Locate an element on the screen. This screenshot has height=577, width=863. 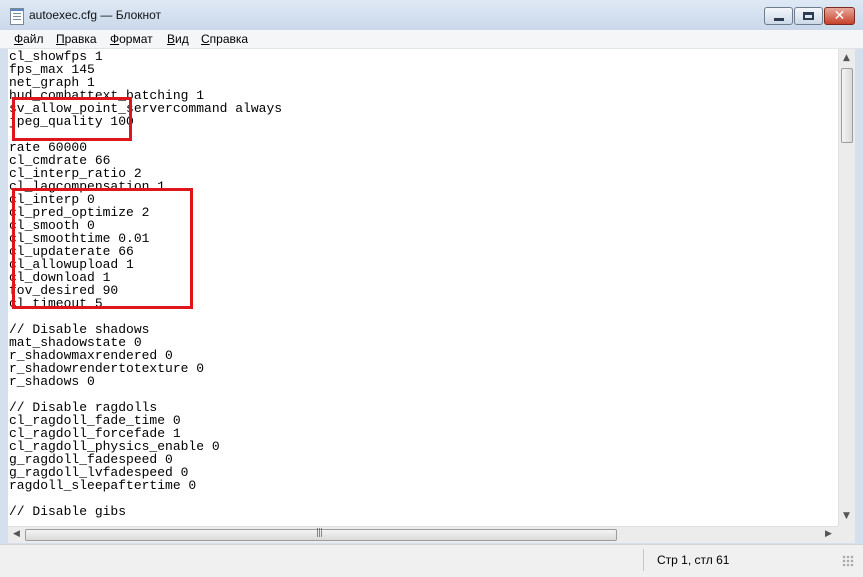
window-title: autoexec.cfg — Блокнот is located at coordinates (95, 15).